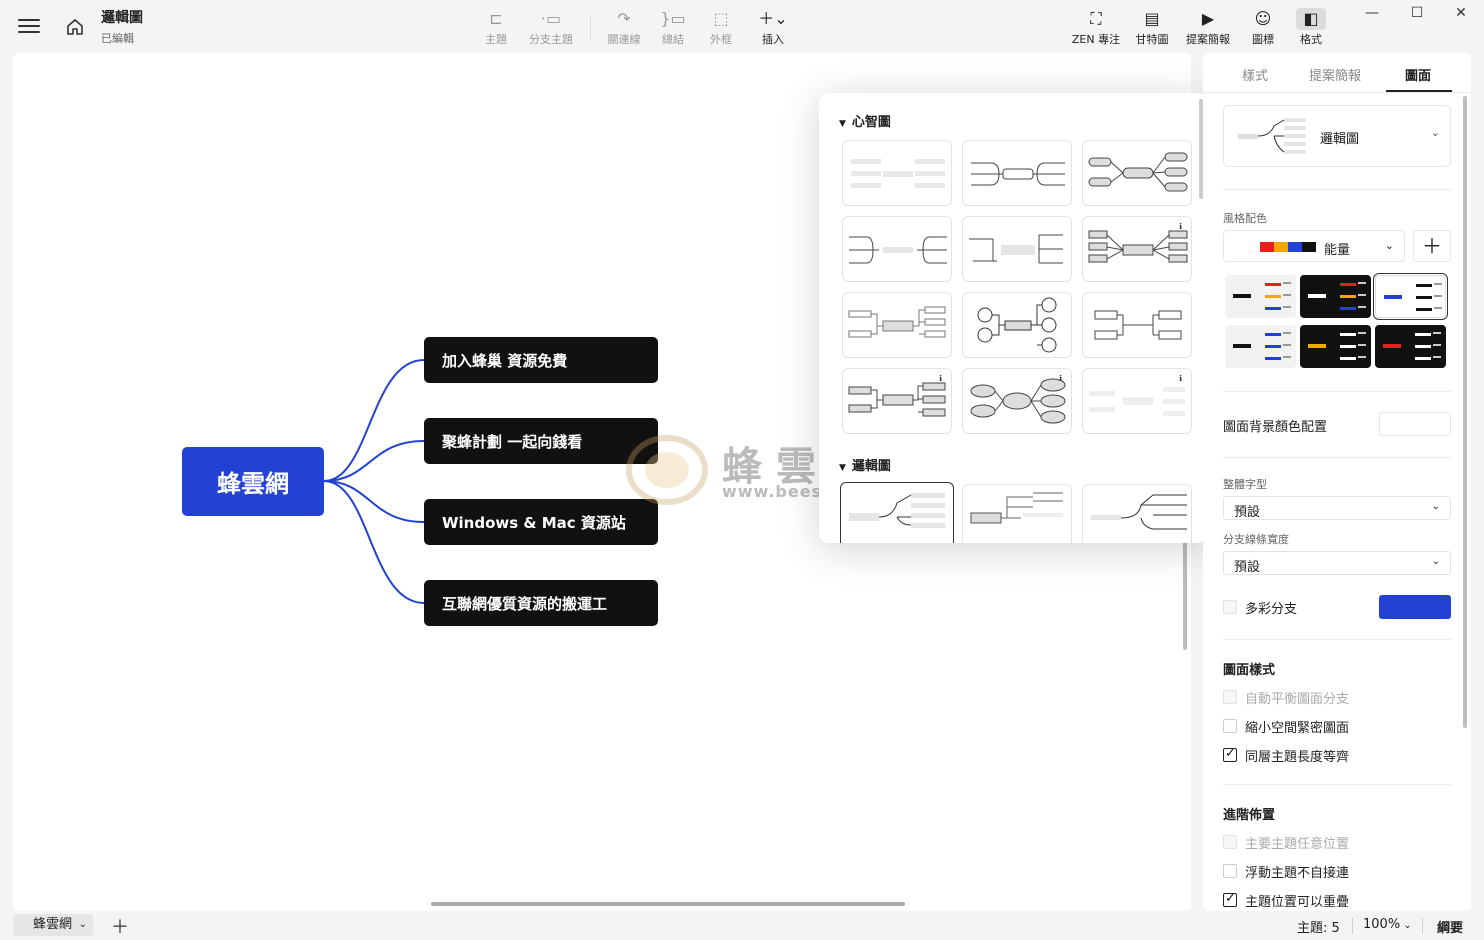 This screenshot has width=1484, height=940. I want to click on map-style-heading: 圖面樣式, so click(1249, 670).